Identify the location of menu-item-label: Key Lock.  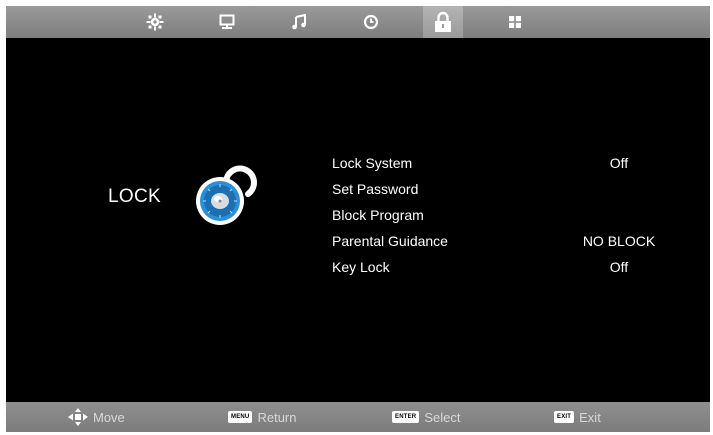
(361, 267).